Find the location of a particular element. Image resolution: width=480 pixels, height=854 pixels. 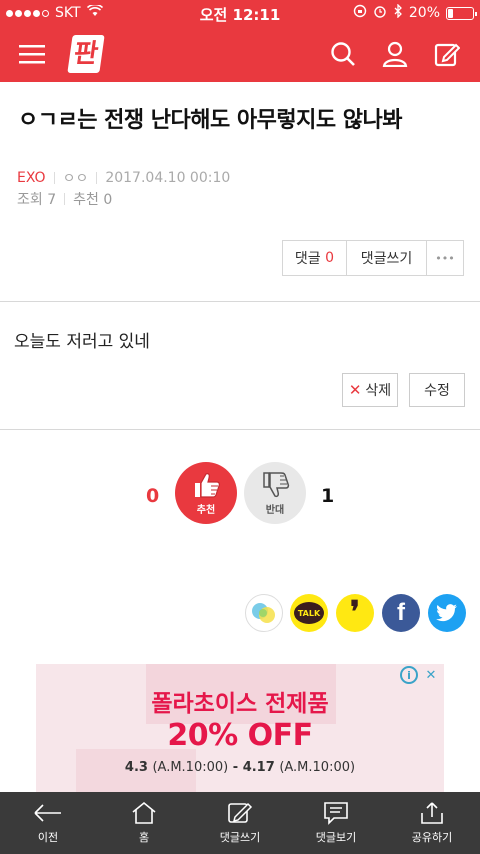

multi-circle-icon is located at coordinates (263, 613).